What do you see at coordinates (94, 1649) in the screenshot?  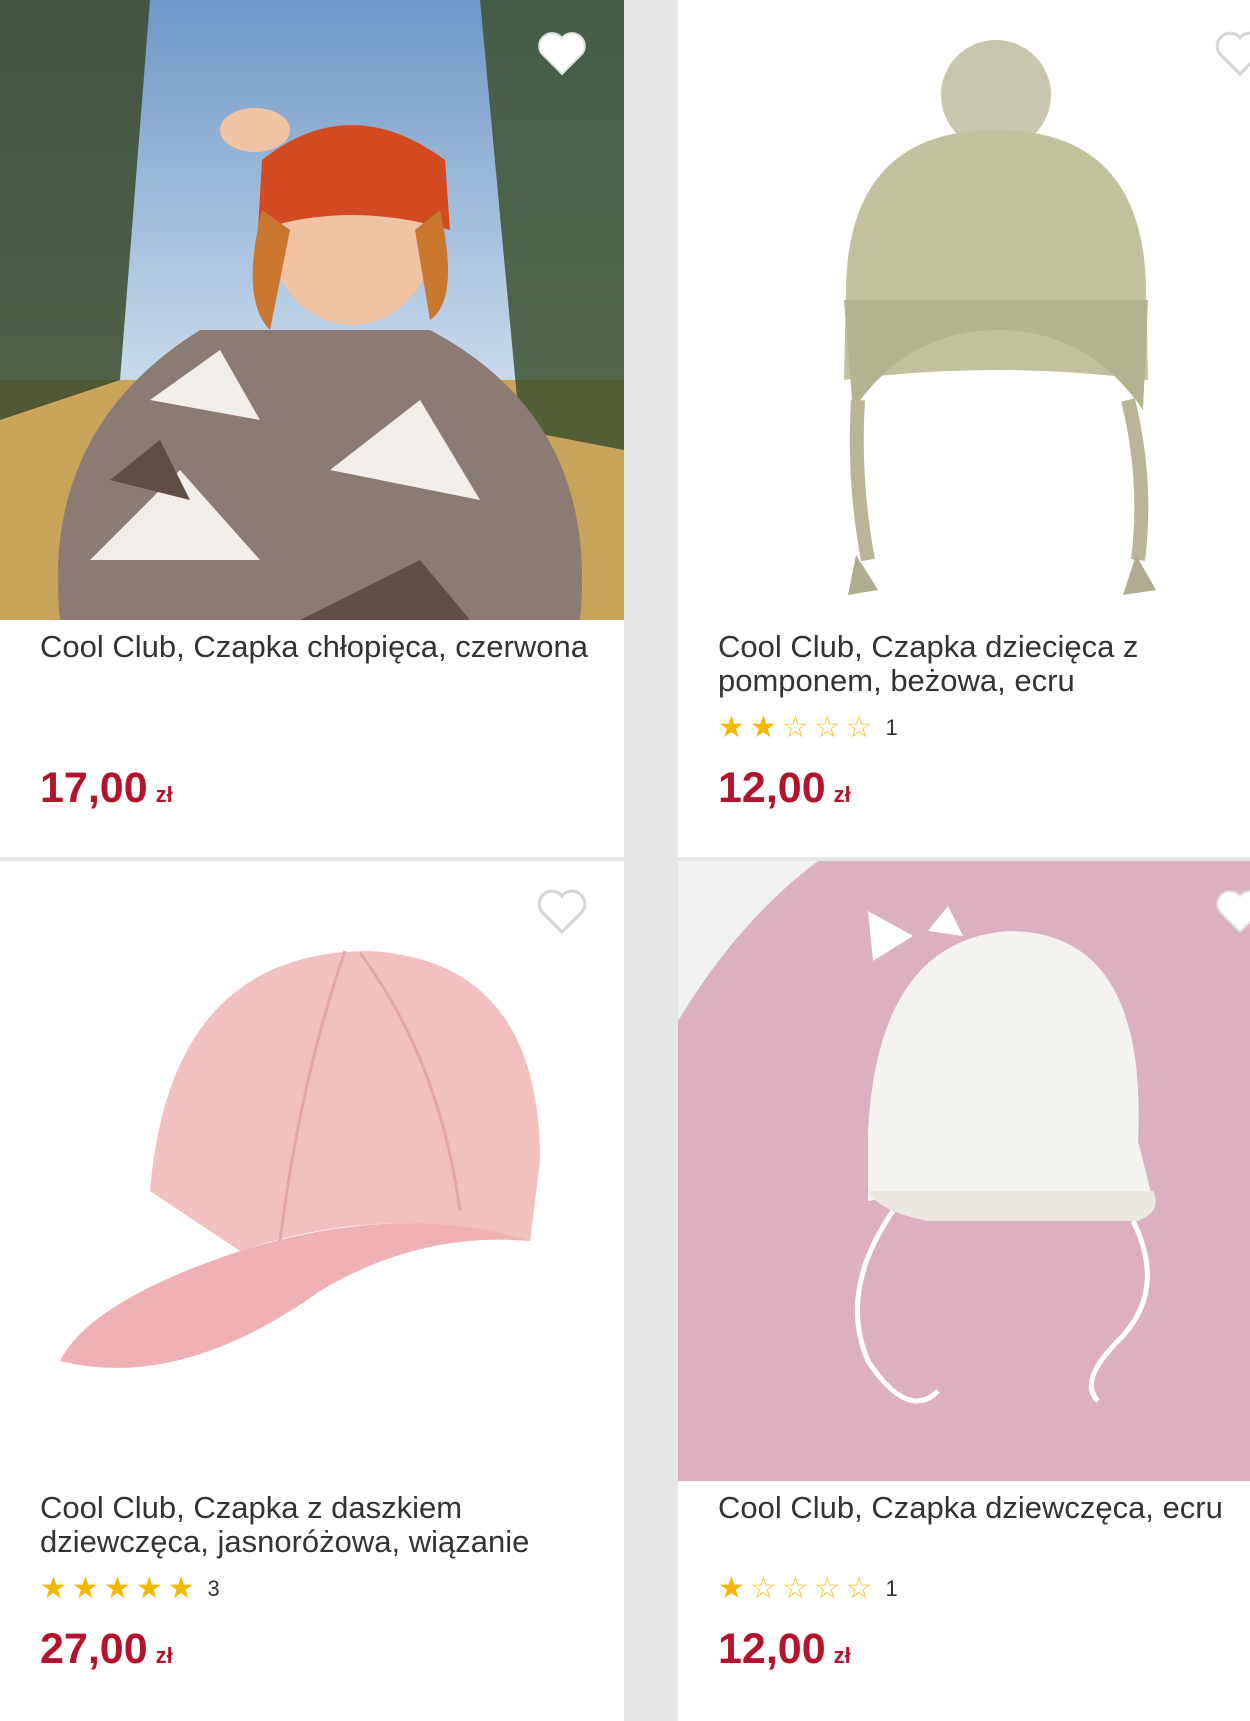 I see `price-value: 27,00` at bounding box center [94, 1649].